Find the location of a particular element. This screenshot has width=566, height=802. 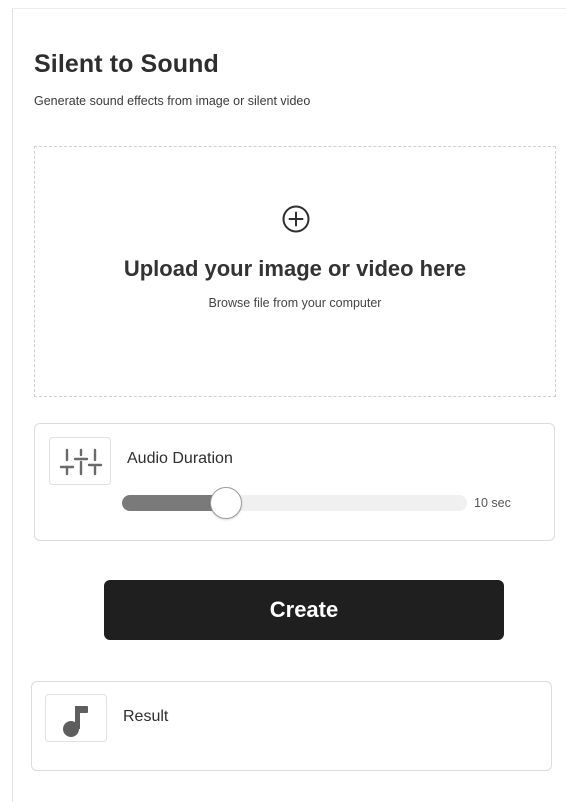

result-label: Result is located at coordinates (146, 716).